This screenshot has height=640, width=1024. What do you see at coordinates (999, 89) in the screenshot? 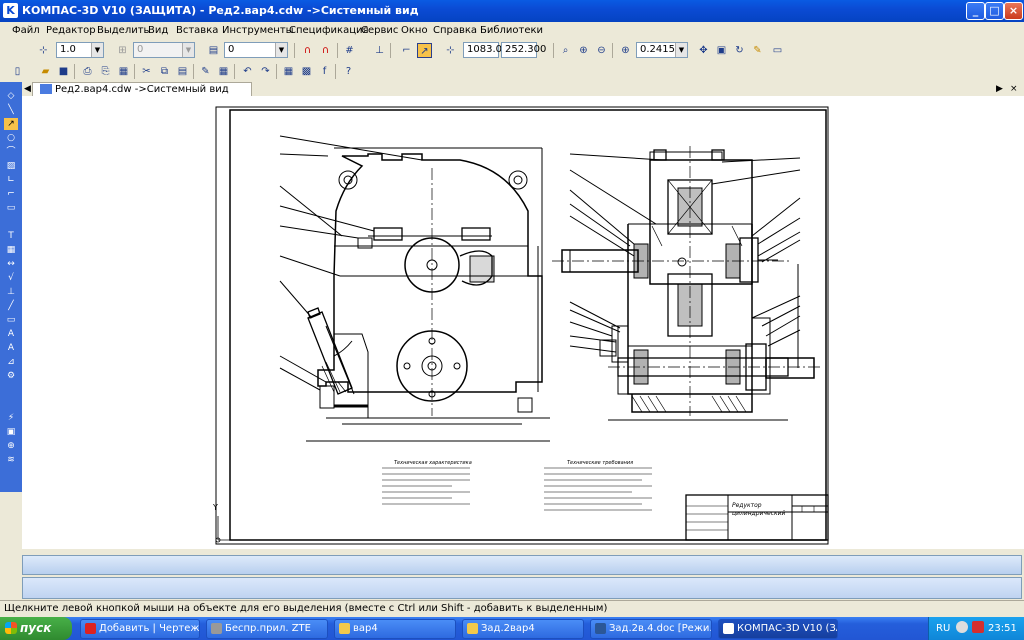
I see `tab-scroll-right-icon: ▶` at bounding box center [999, 89].